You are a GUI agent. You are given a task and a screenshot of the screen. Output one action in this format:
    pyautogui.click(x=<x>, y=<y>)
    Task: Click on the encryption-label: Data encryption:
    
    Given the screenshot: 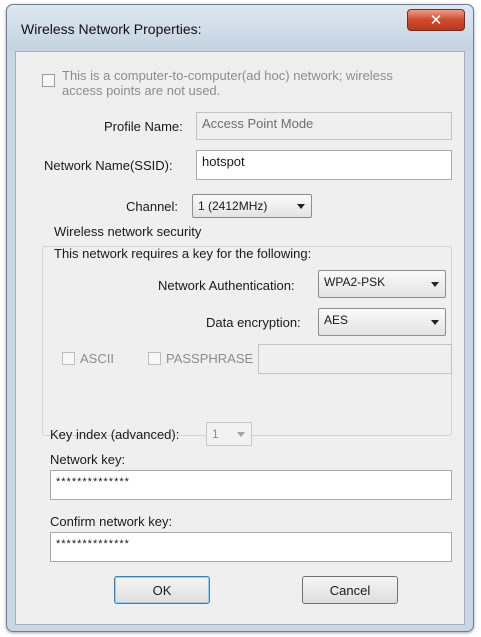 What is the action you would take?
    pyautogui.click(x=253, y=322)
    